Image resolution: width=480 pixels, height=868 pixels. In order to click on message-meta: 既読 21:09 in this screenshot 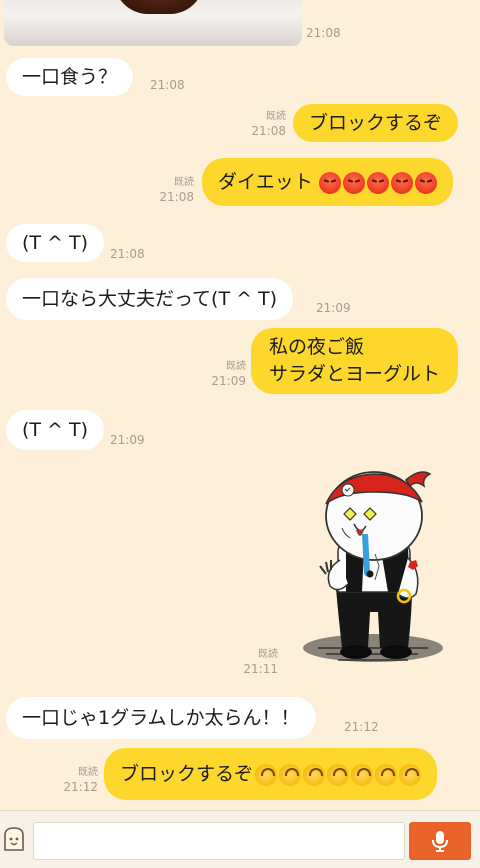, I will do `click(225, 374)`.